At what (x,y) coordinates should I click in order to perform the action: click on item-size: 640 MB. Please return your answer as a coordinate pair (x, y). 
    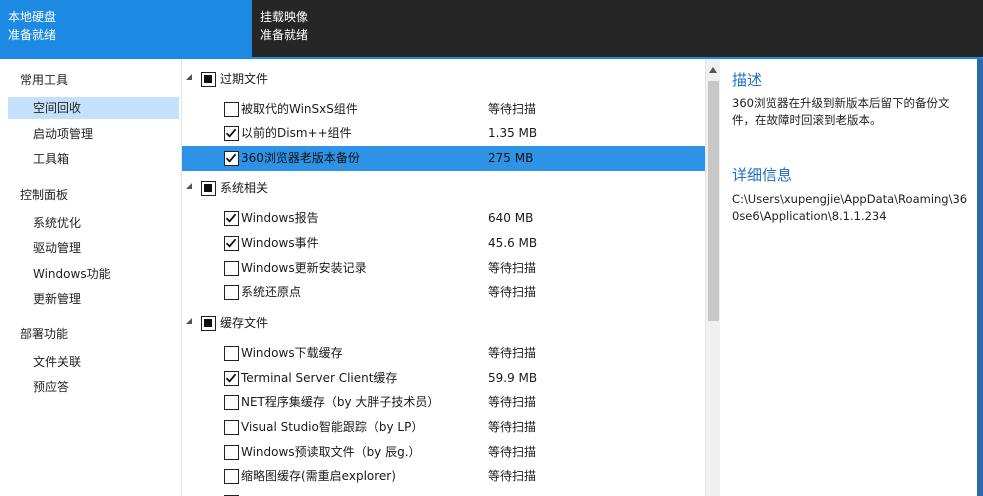
    Looking at the image, I should click on (511, 218).